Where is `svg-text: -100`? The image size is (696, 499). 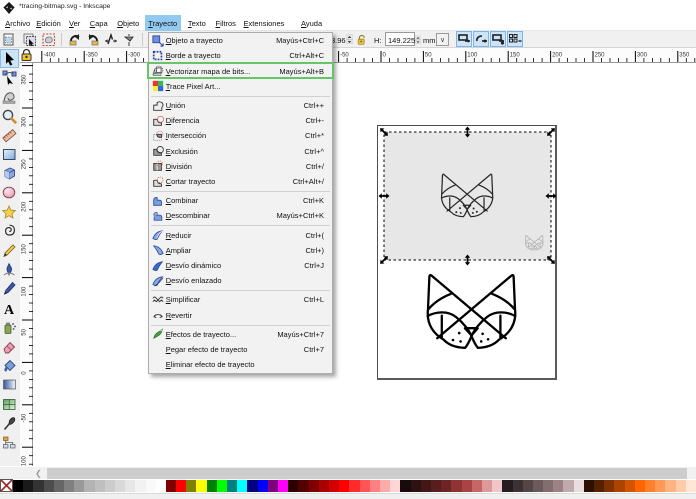
svg-text: -100 is located at coordinates (25, 461).